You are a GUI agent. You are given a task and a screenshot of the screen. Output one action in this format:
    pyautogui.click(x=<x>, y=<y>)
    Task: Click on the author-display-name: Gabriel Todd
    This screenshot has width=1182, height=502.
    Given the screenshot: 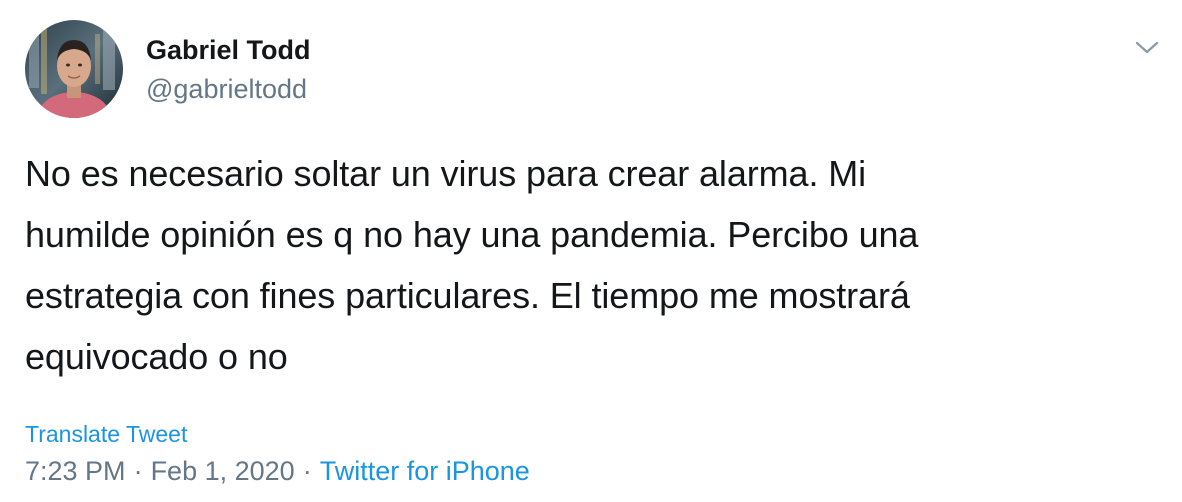 What is the action you would take?
    pyautogui.click(x=228, y=50)
    